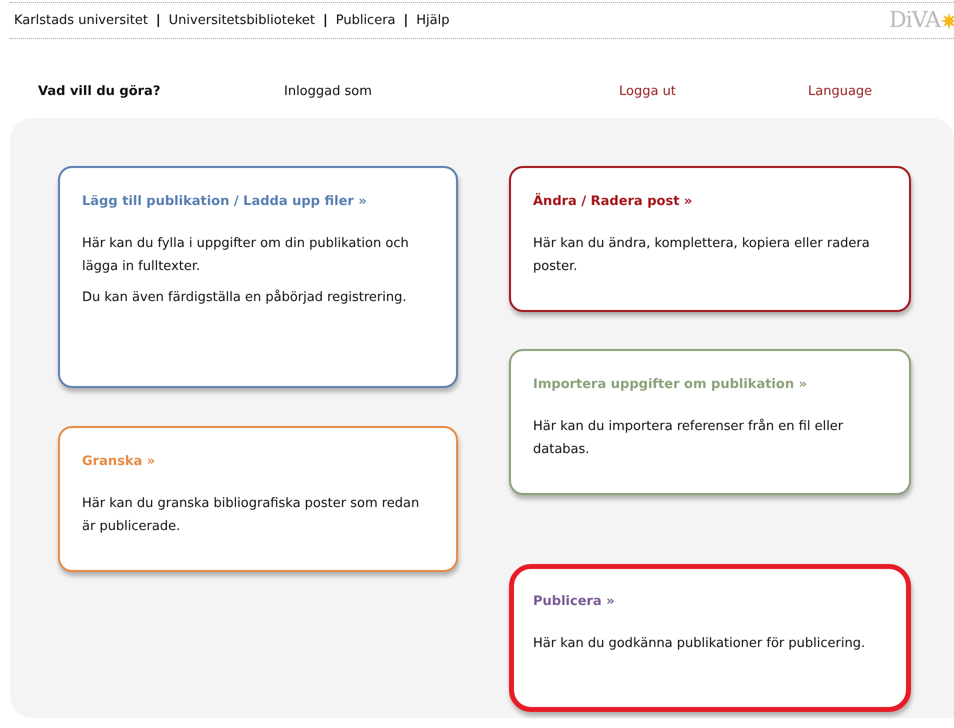 This screenshot has width=954, height=728. Describe the element at coordinates (245, 297) in the screenshot. I see `card-description: Du kan även färdigställa en påbörjad registrering.` at that location.